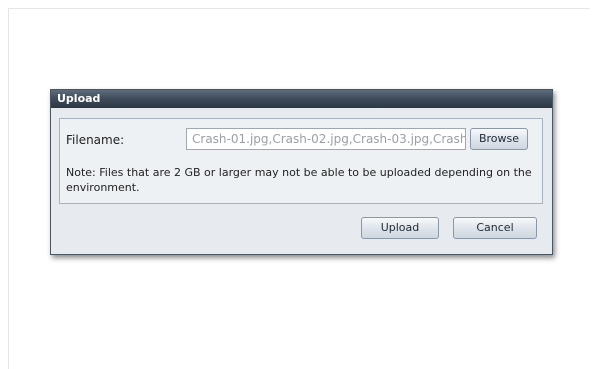 Image resolution: width=597 pixels, height=369 pixels. I want to click on browse-button: Browse, so click(499, 139).